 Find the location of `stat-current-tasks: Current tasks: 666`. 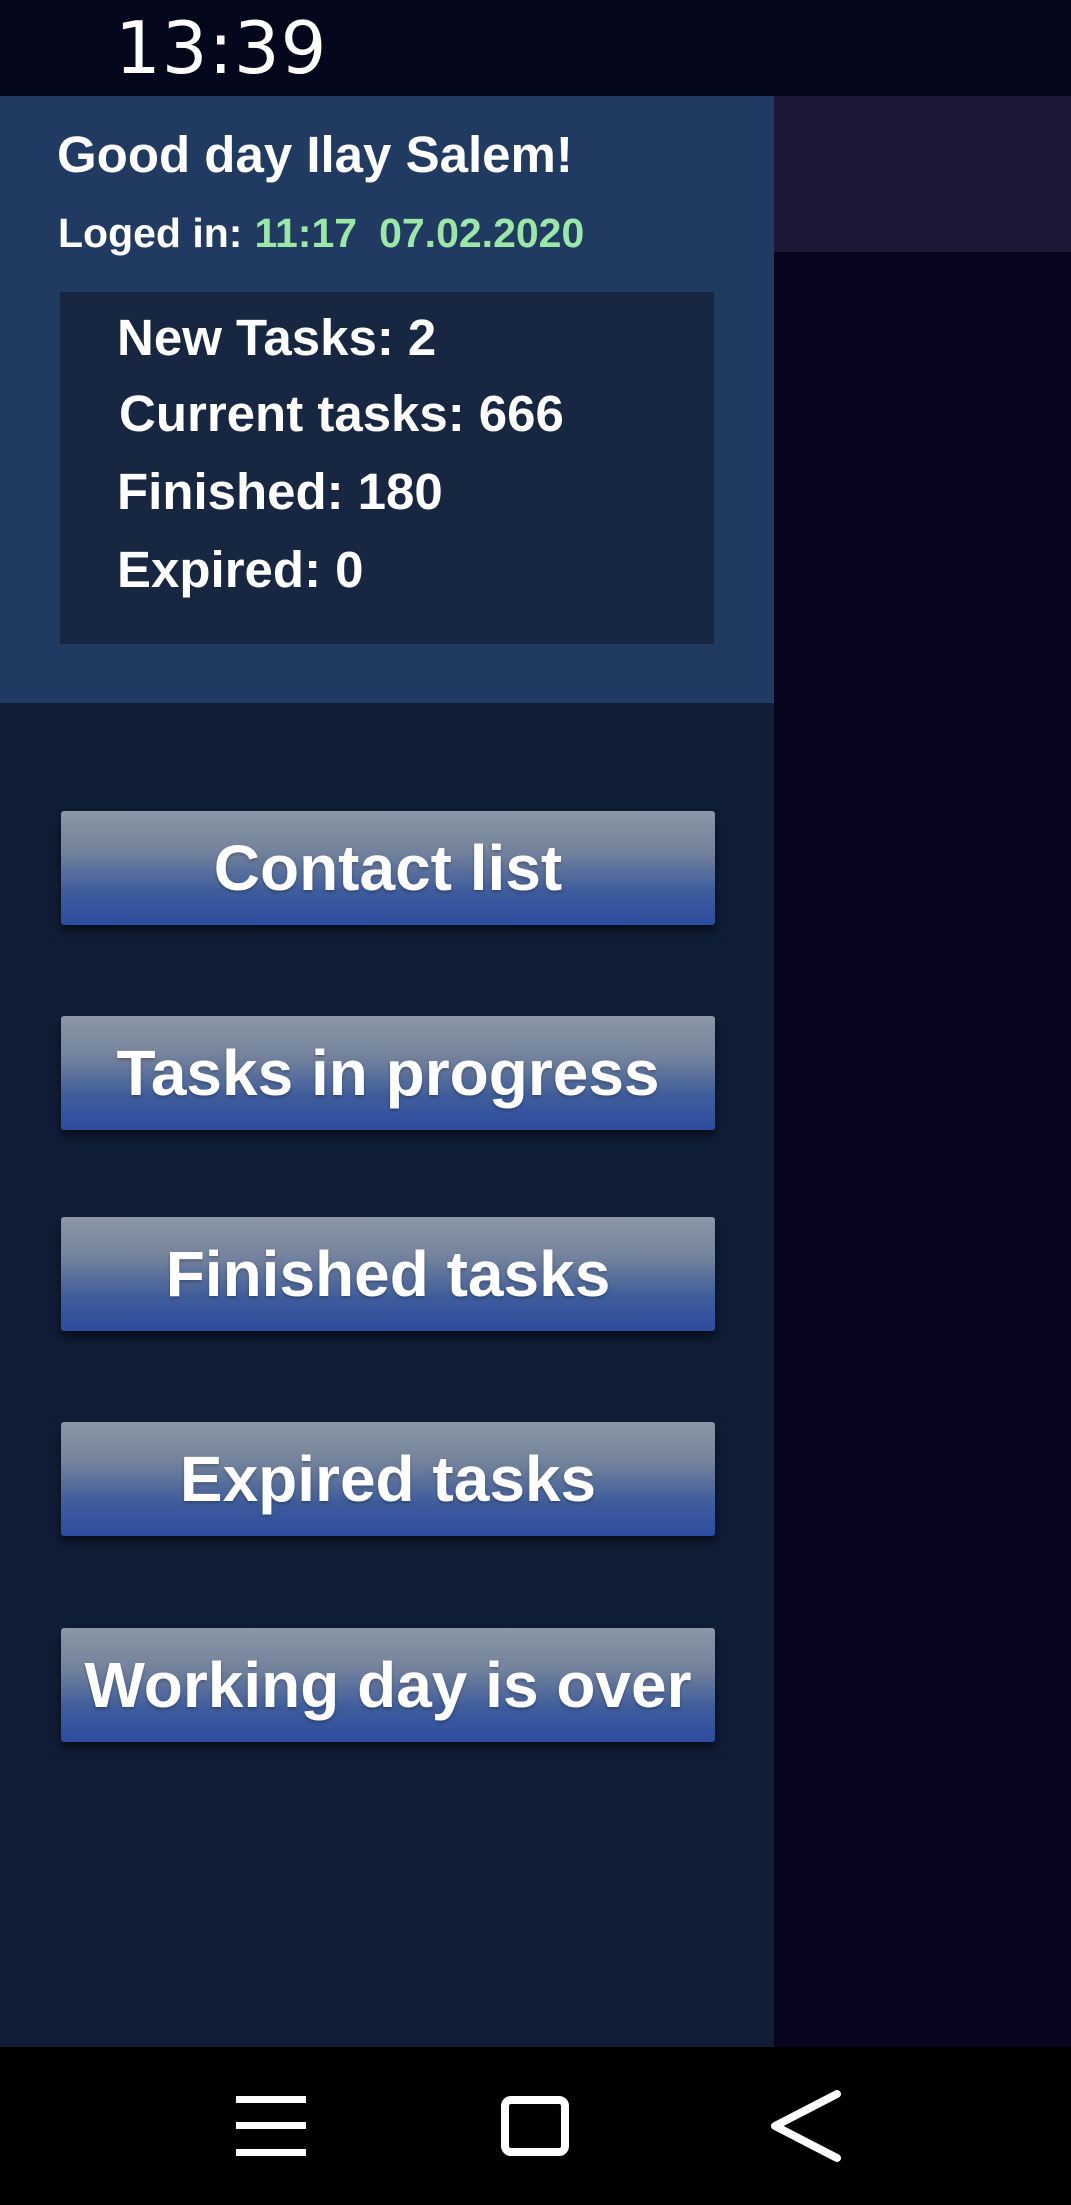

stat-current-tasks: Current tasks: 666 is located at coordinates (341, 414).